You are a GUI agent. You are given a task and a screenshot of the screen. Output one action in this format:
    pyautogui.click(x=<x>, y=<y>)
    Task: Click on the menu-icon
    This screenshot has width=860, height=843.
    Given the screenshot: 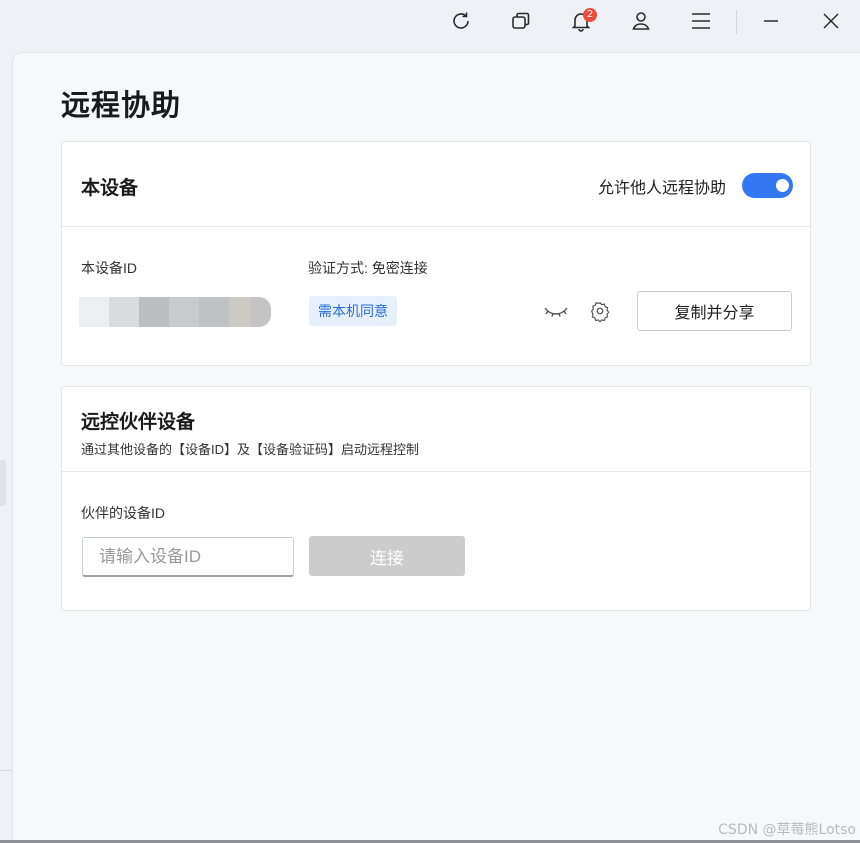 What is the action you would take?
    pyautogui.click(x=701, y=21)
    